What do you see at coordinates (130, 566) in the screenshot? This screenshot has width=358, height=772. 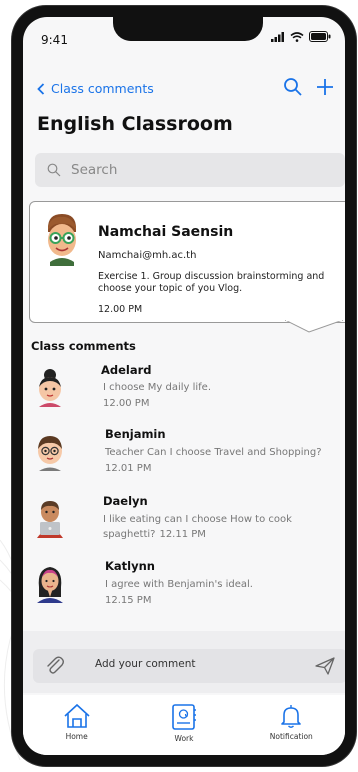 I see `comment-author: Katlynn` at bounding box center [130, 566].